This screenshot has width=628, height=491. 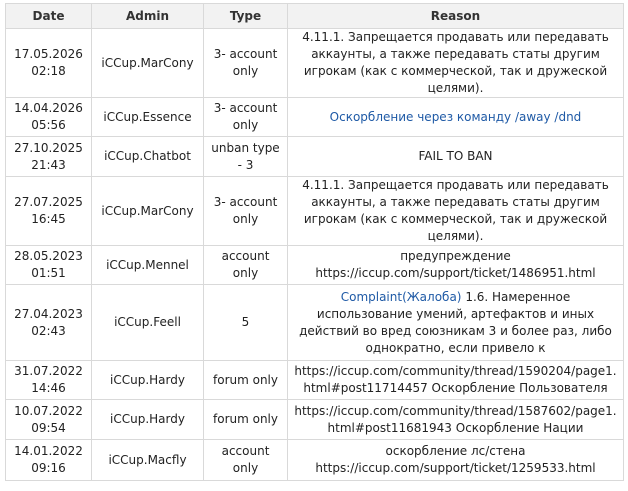 What do you see at coordinates (48, 460) in the screenshot?
I see `date-cell: 14.01.2022 09:16` at bounding box center [48, 460].